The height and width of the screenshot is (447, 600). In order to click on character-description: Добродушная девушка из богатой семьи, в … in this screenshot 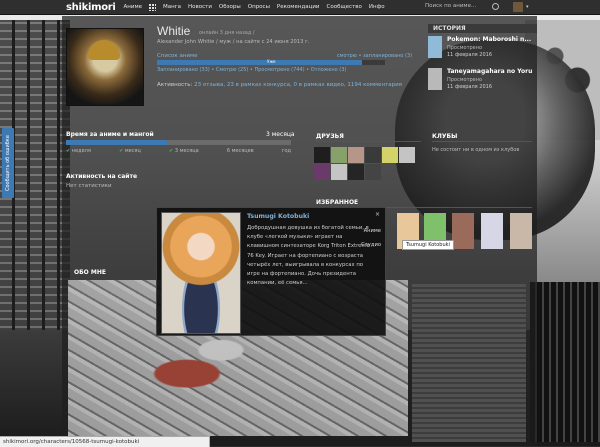, I will do `click(308, 256)`.